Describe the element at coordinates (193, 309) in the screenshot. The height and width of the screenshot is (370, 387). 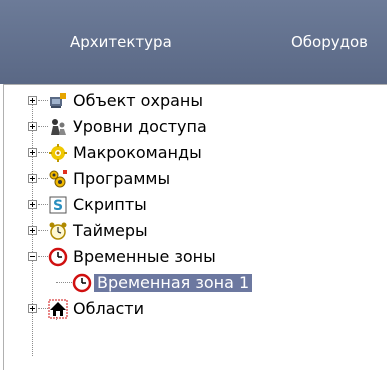
I see `tree-item-areas: Области` at that location.